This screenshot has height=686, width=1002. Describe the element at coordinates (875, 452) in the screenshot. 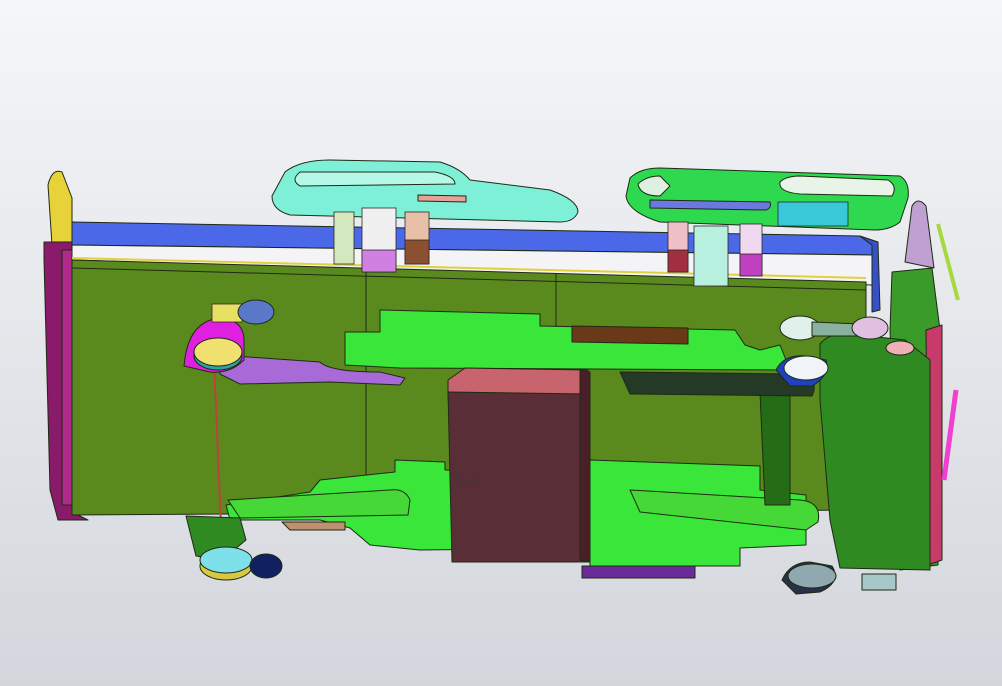

I see `frame-end-block` at that location.